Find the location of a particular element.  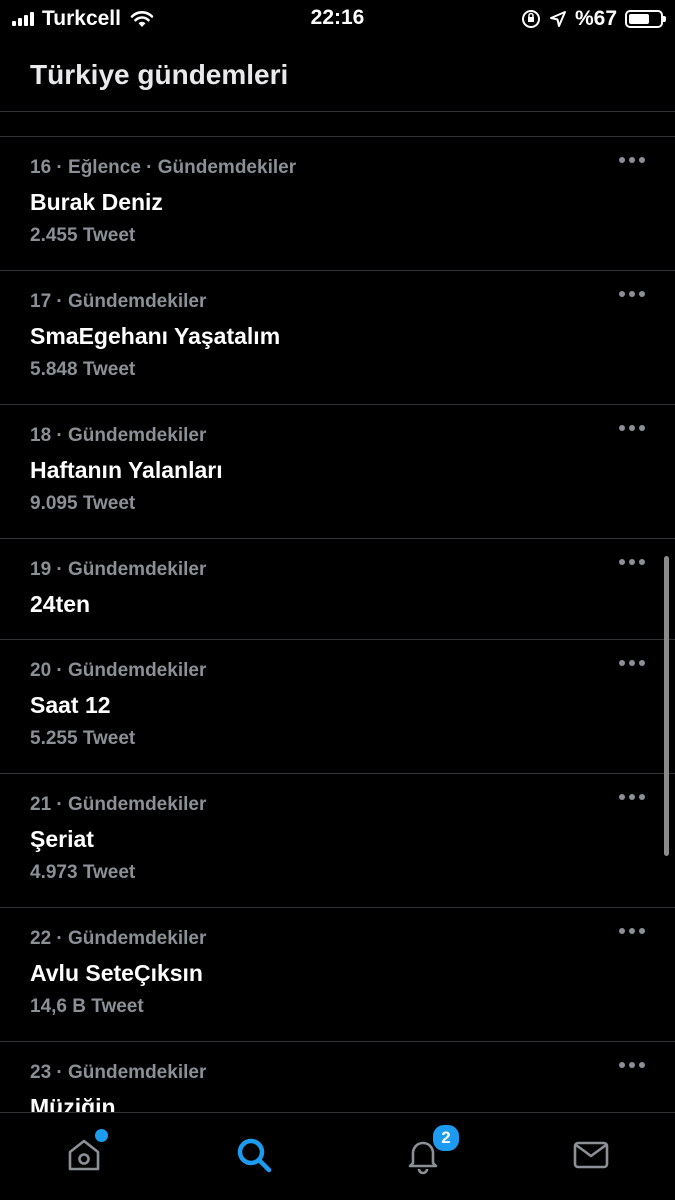

battery-icon is located at coordinates (645, 19).